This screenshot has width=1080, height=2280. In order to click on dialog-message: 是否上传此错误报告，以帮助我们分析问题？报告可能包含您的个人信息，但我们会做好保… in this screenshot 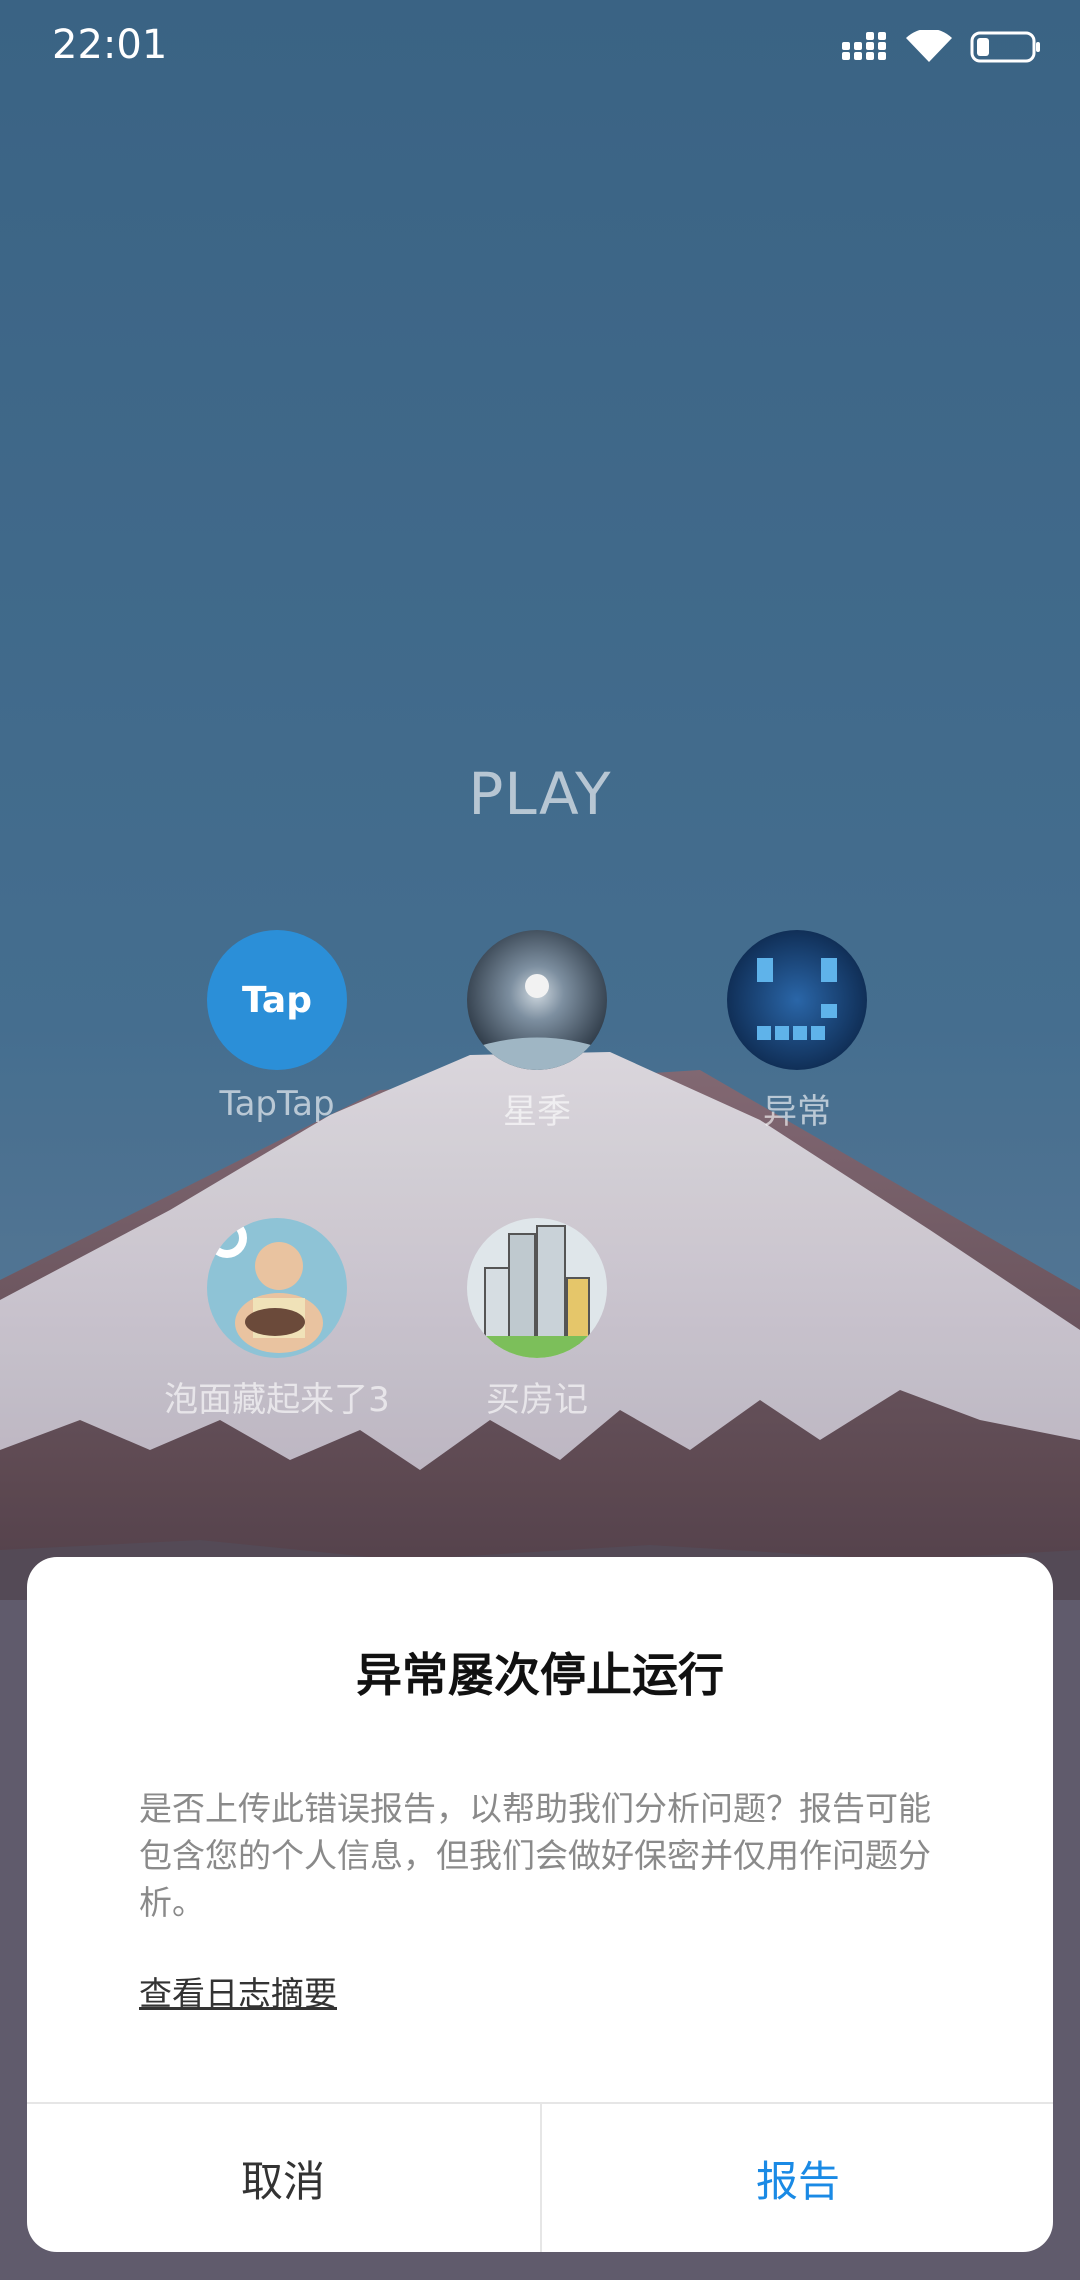, I will do `click(535, 1855)`.